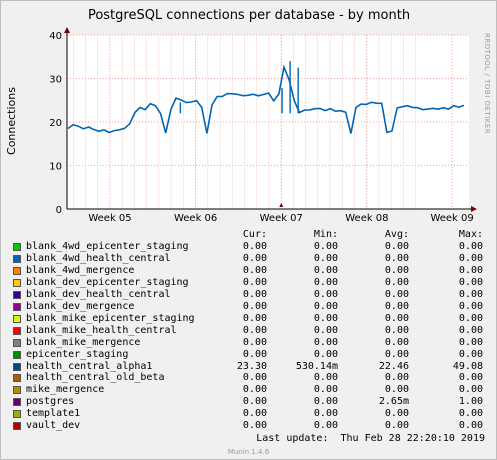 The height and width of the screenshot is (460, 497). Describe the element at coordinates (89, 366) in the screenshot. I see `legend-item-name: health_central_alpha1` at that location.